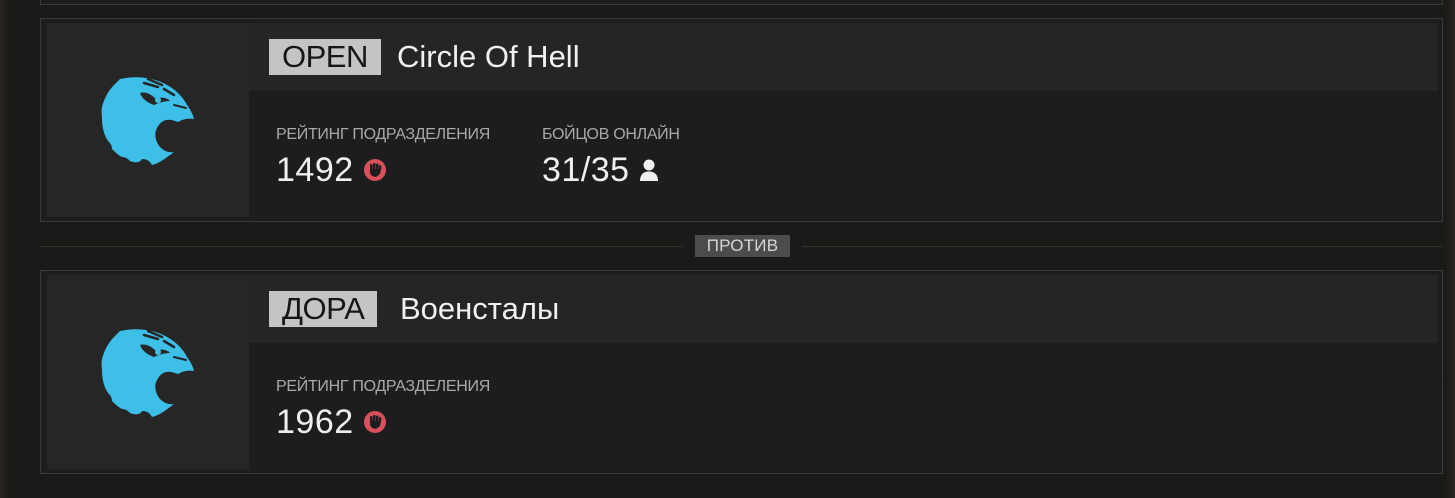 The width and height of the screenshot is (1455, 498). Describe the element at coordinates (843, 309) in the screenshot. I see `team-header: ДОРА Военсталы` at that location.